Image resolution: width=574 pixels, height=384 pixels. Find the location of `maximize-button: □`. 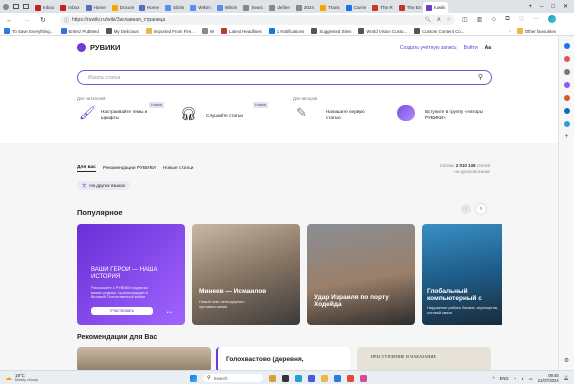

maximize-button: □ is located at coordinates (553, 7).